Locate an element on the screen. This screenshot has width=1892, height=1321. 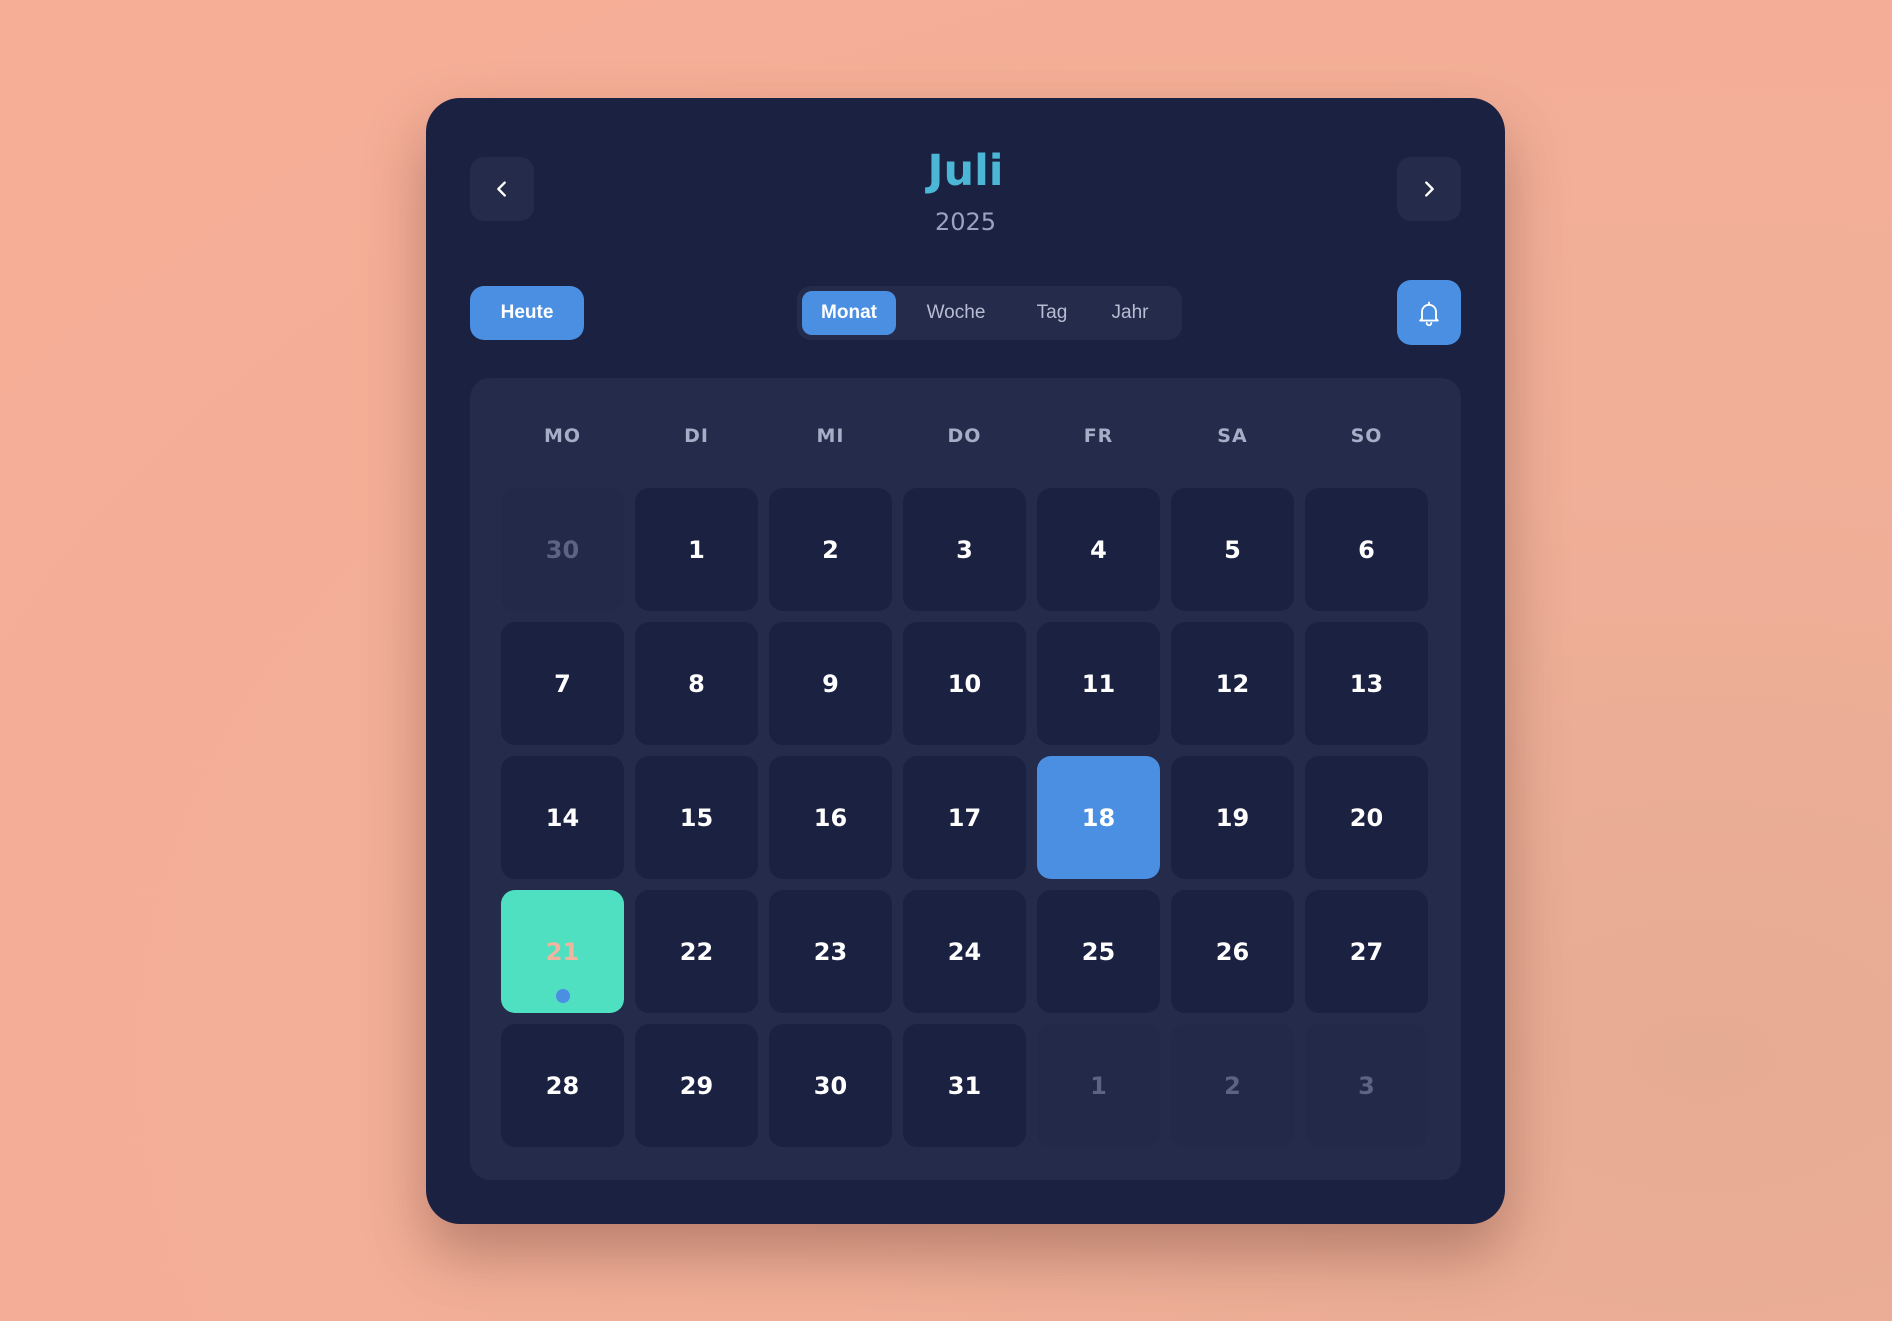
day-cell: 29 is located at coordinates (696, 1085).